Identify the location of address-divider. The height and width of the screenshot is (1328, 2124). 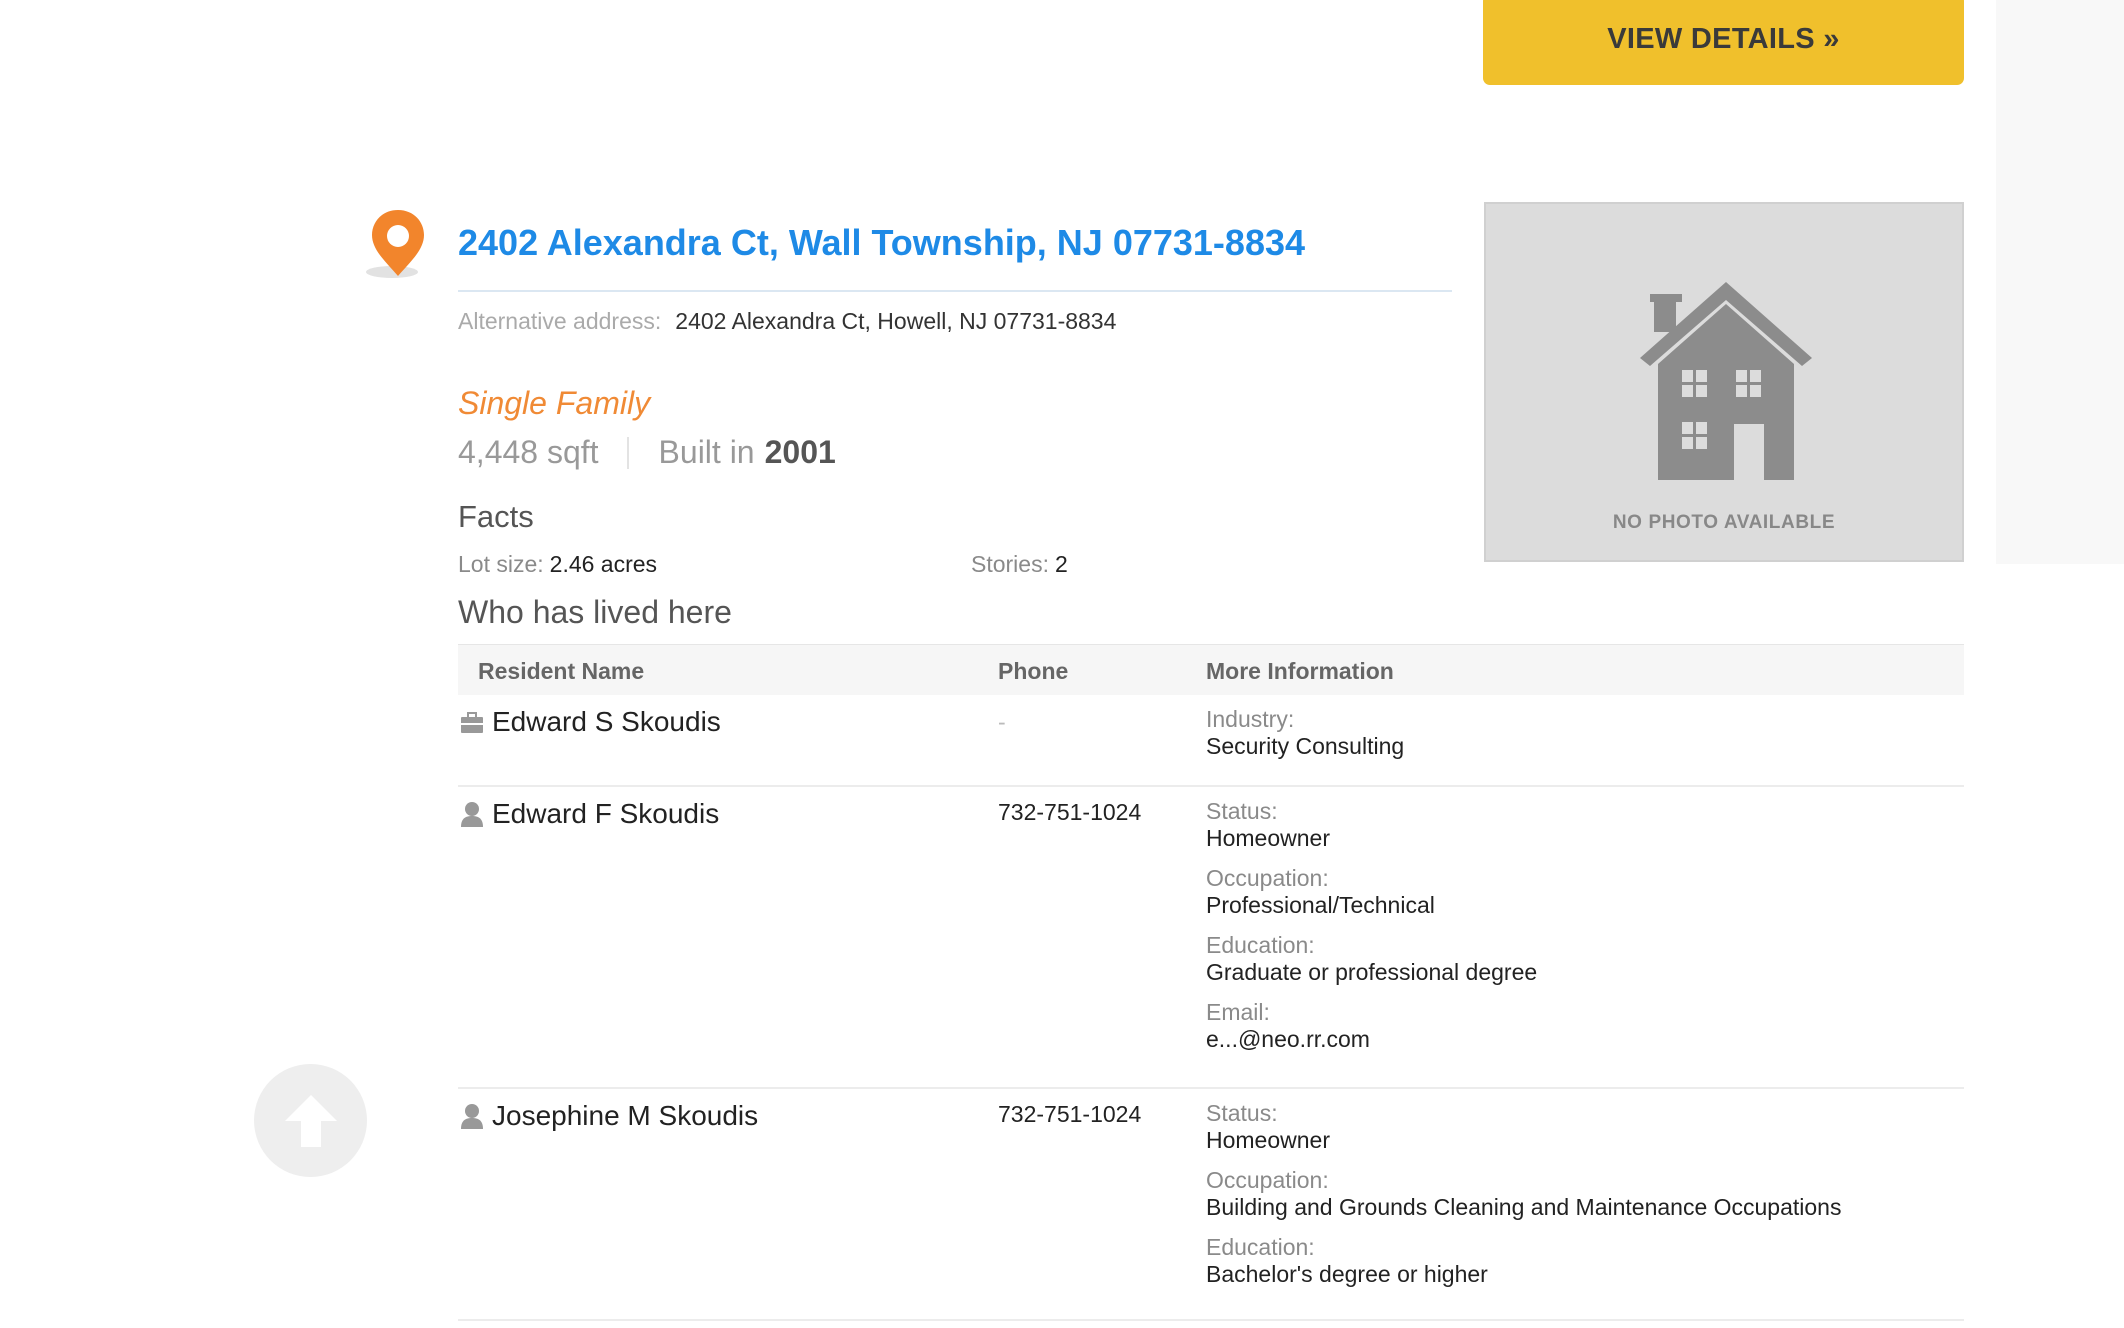
(955, 291).